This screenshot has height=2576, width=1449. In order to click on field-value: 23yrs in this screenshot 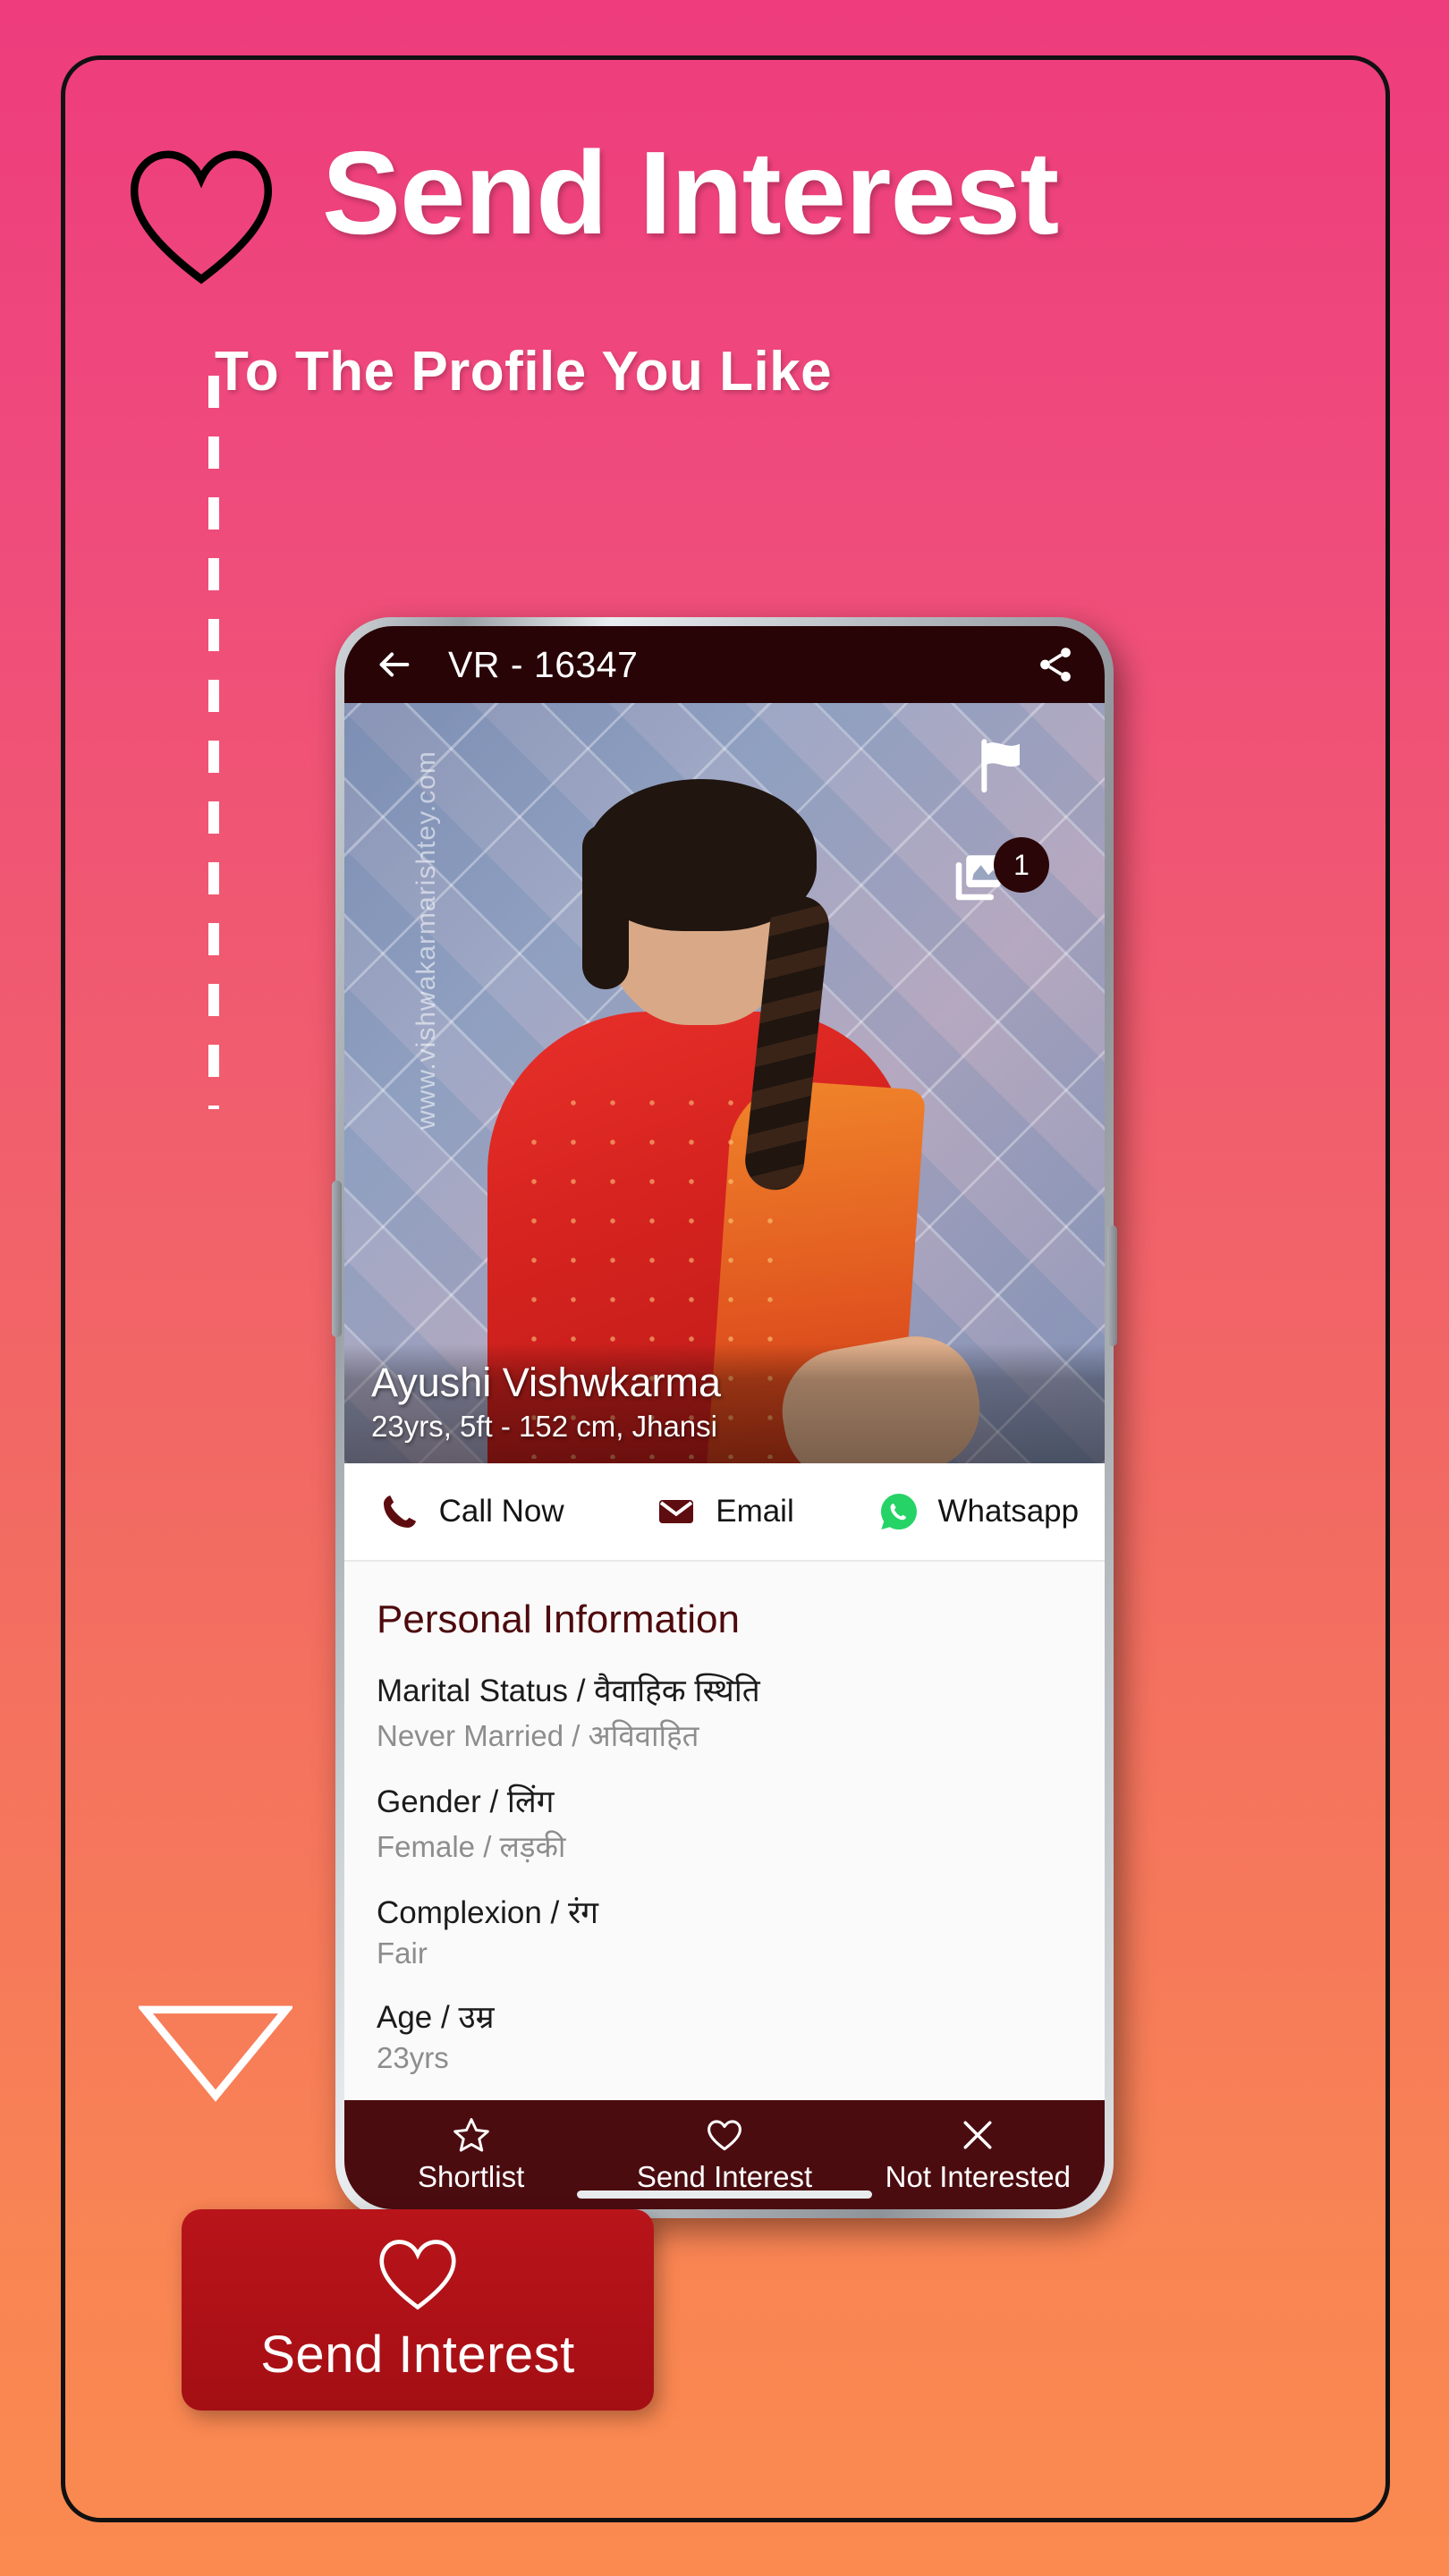, I will do `click(413, 2057)`.